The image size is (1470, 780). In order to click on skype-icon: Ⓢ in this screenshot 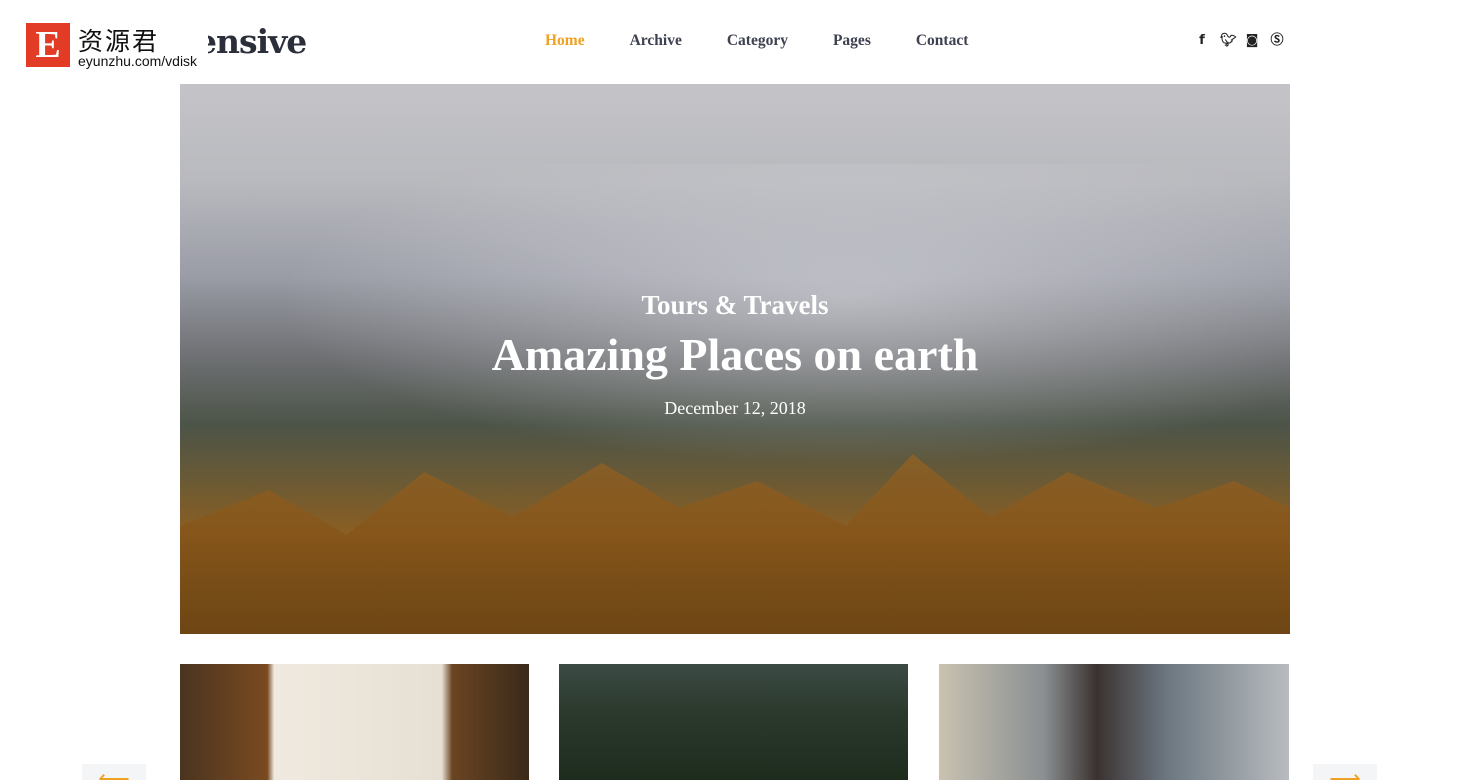, I will do `click(1277, 41)`.